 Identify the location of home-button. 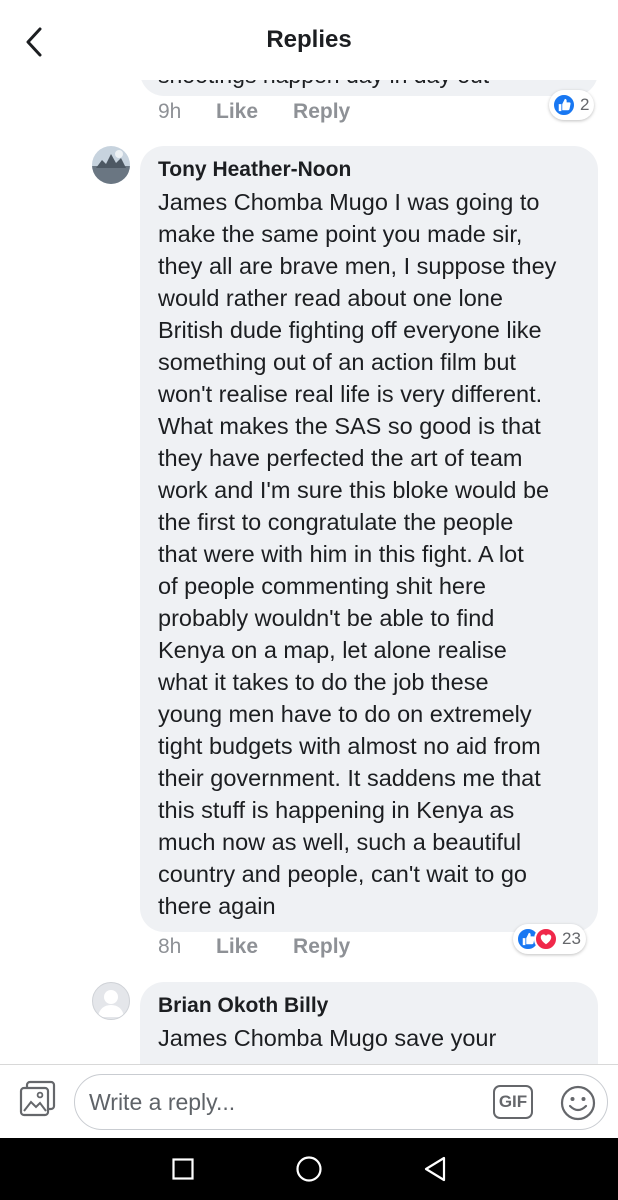
(309, 1169).